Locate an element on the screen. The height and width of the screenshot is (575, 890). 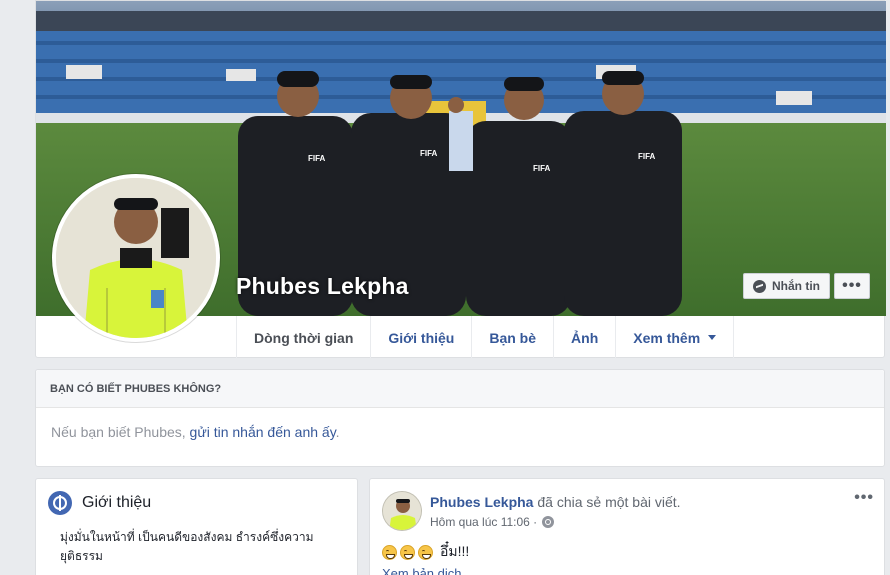
post-author-avatar is located at coordinates (402, 511).